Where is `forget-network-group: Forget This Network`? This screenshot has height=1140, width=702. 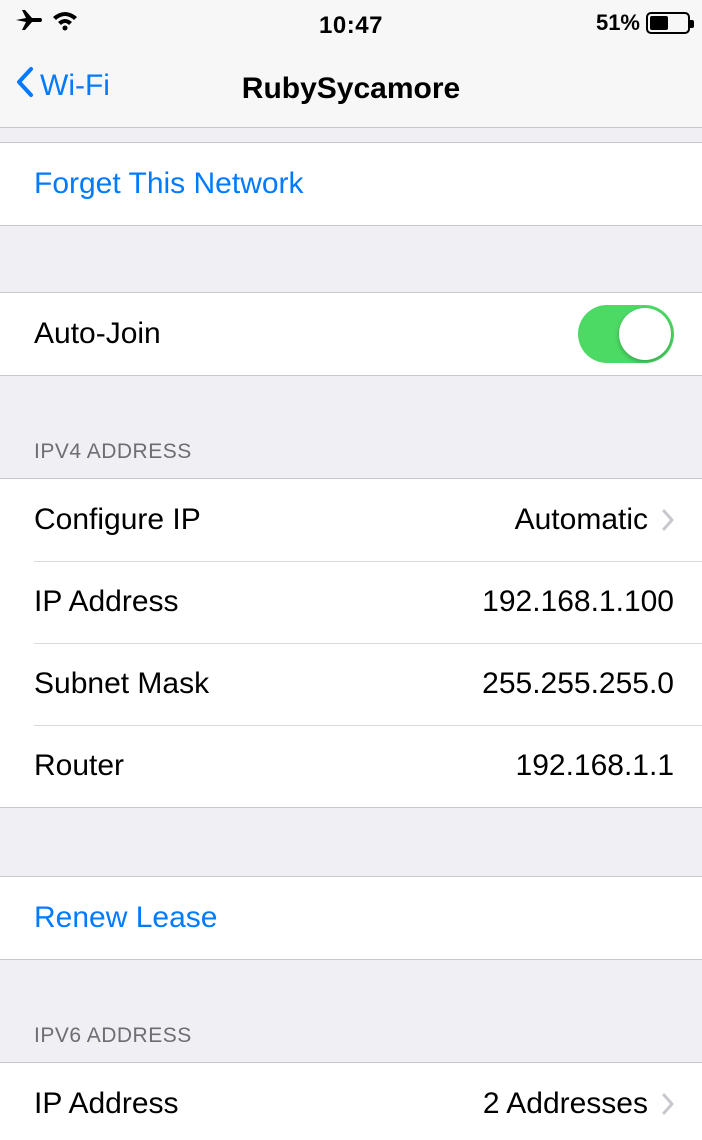
forget-network-group: Forget This Network is located at coordinates (351, 184).